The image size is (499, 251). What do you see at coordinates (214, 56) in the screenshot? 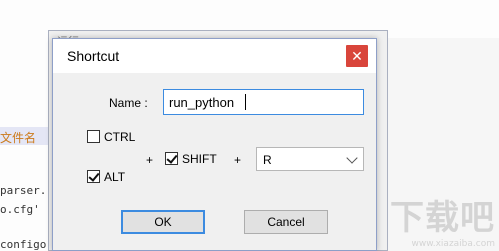
I see `dialog-titlebar: Shortcut ✕` at bounding box center [214, 56].